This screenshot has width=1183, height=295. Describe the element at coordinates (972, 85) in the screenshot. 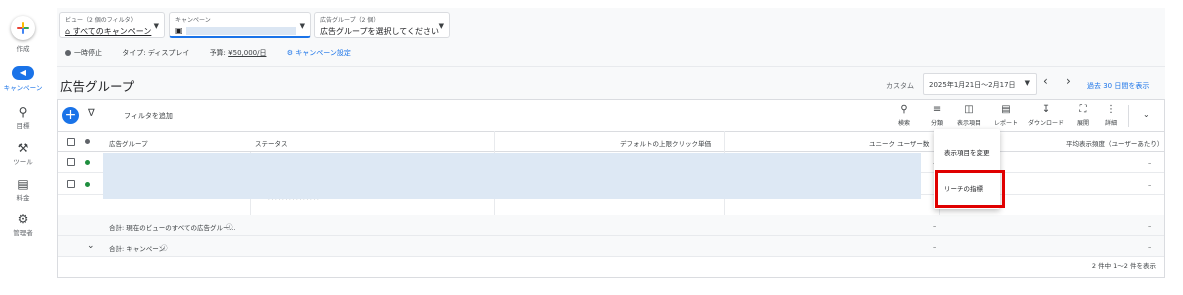

I see `date-range-value: 2025年1月21日～2月17日` at that location.